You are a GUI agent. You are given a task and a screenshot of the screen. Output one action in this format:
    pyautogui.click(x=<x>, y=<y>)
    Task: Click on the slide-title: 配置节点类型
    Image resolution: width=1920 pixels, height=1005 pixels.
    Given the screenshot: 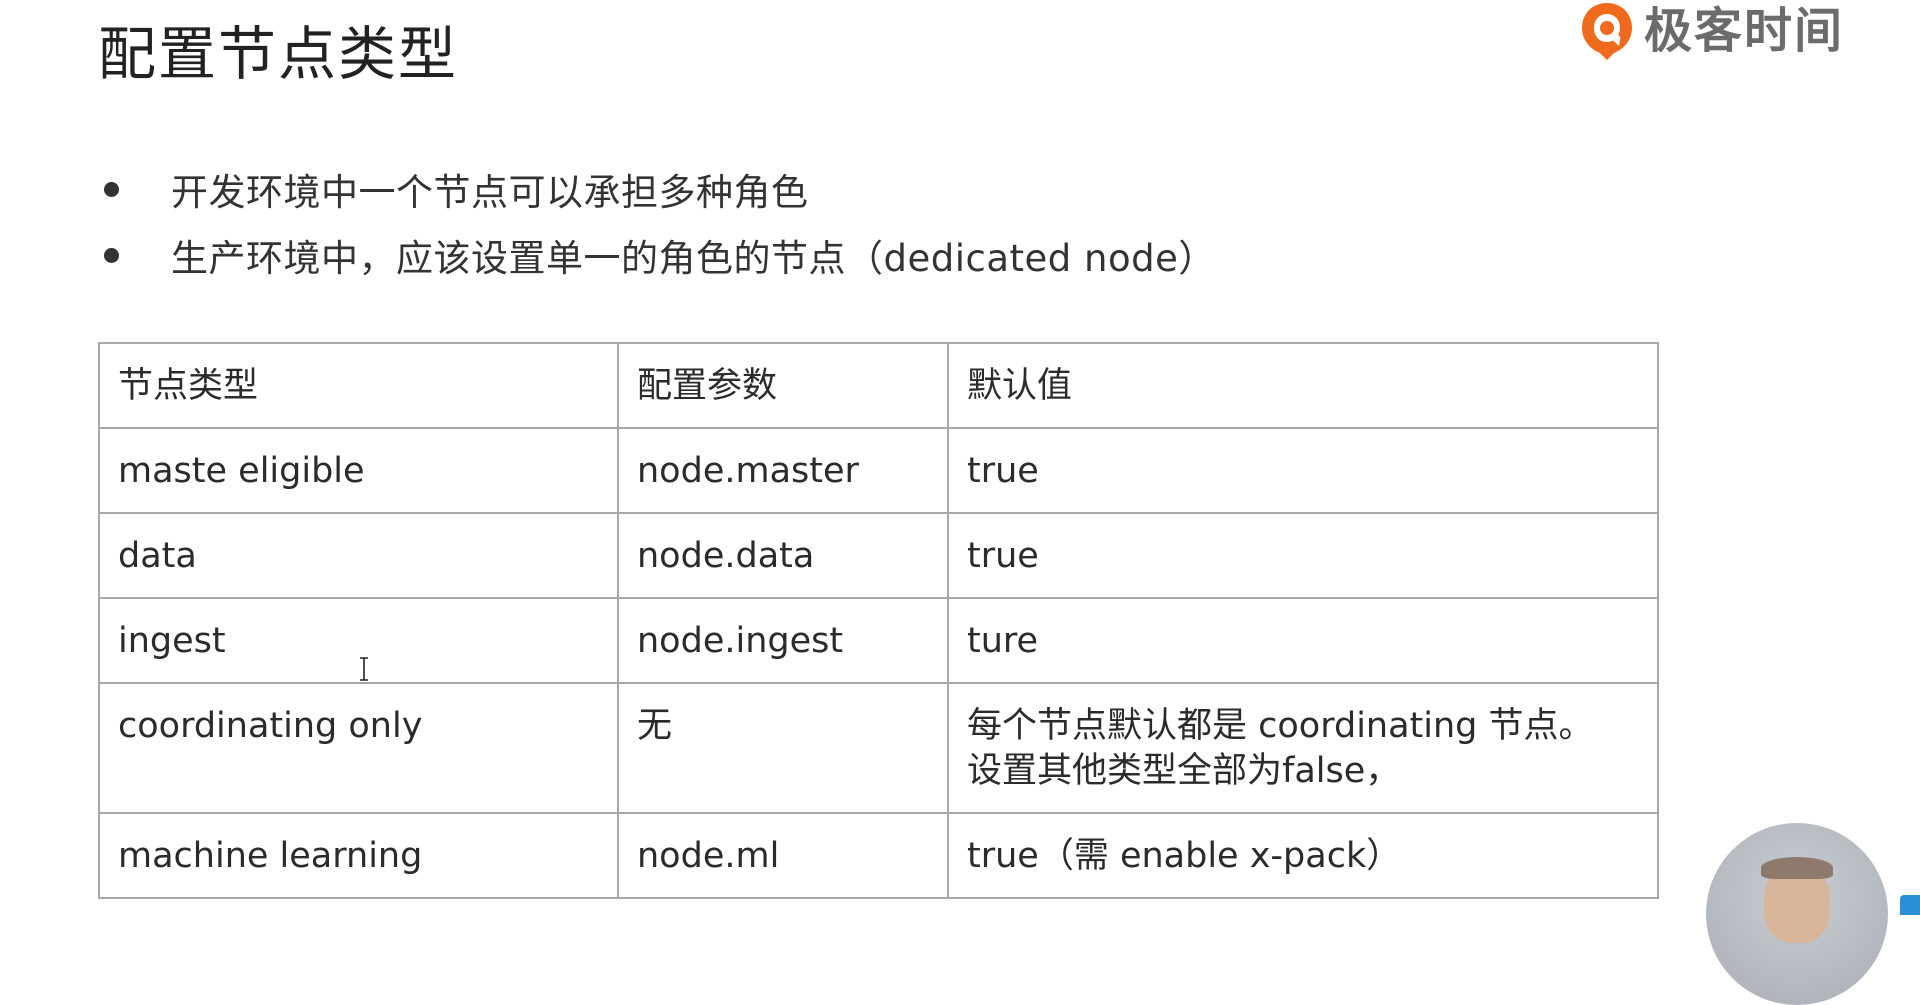 What is the action you would take?
    pyautogui.click(x=278, y=54)
    